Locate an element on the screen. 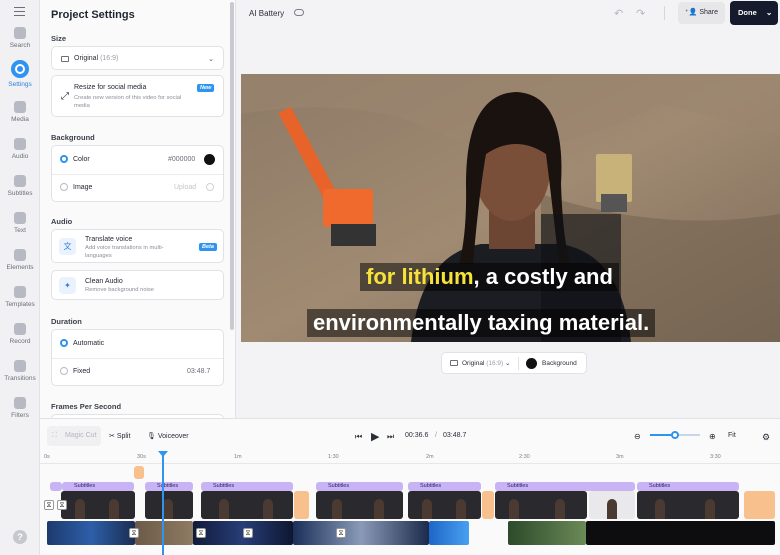 This screenshot has width=780, height=555. undo-icon: ↶ is located at coordinates (618, 13).